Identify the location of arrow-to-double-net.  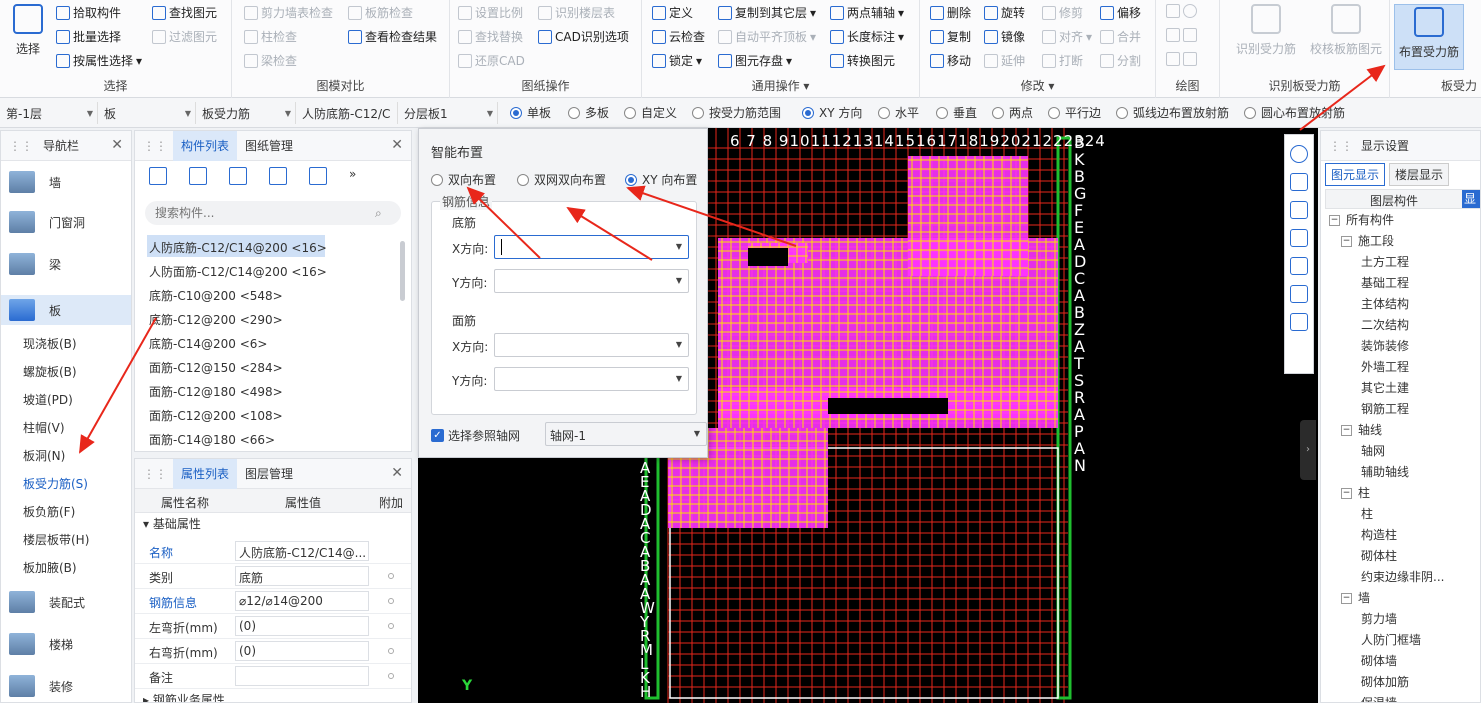
(609, 233).